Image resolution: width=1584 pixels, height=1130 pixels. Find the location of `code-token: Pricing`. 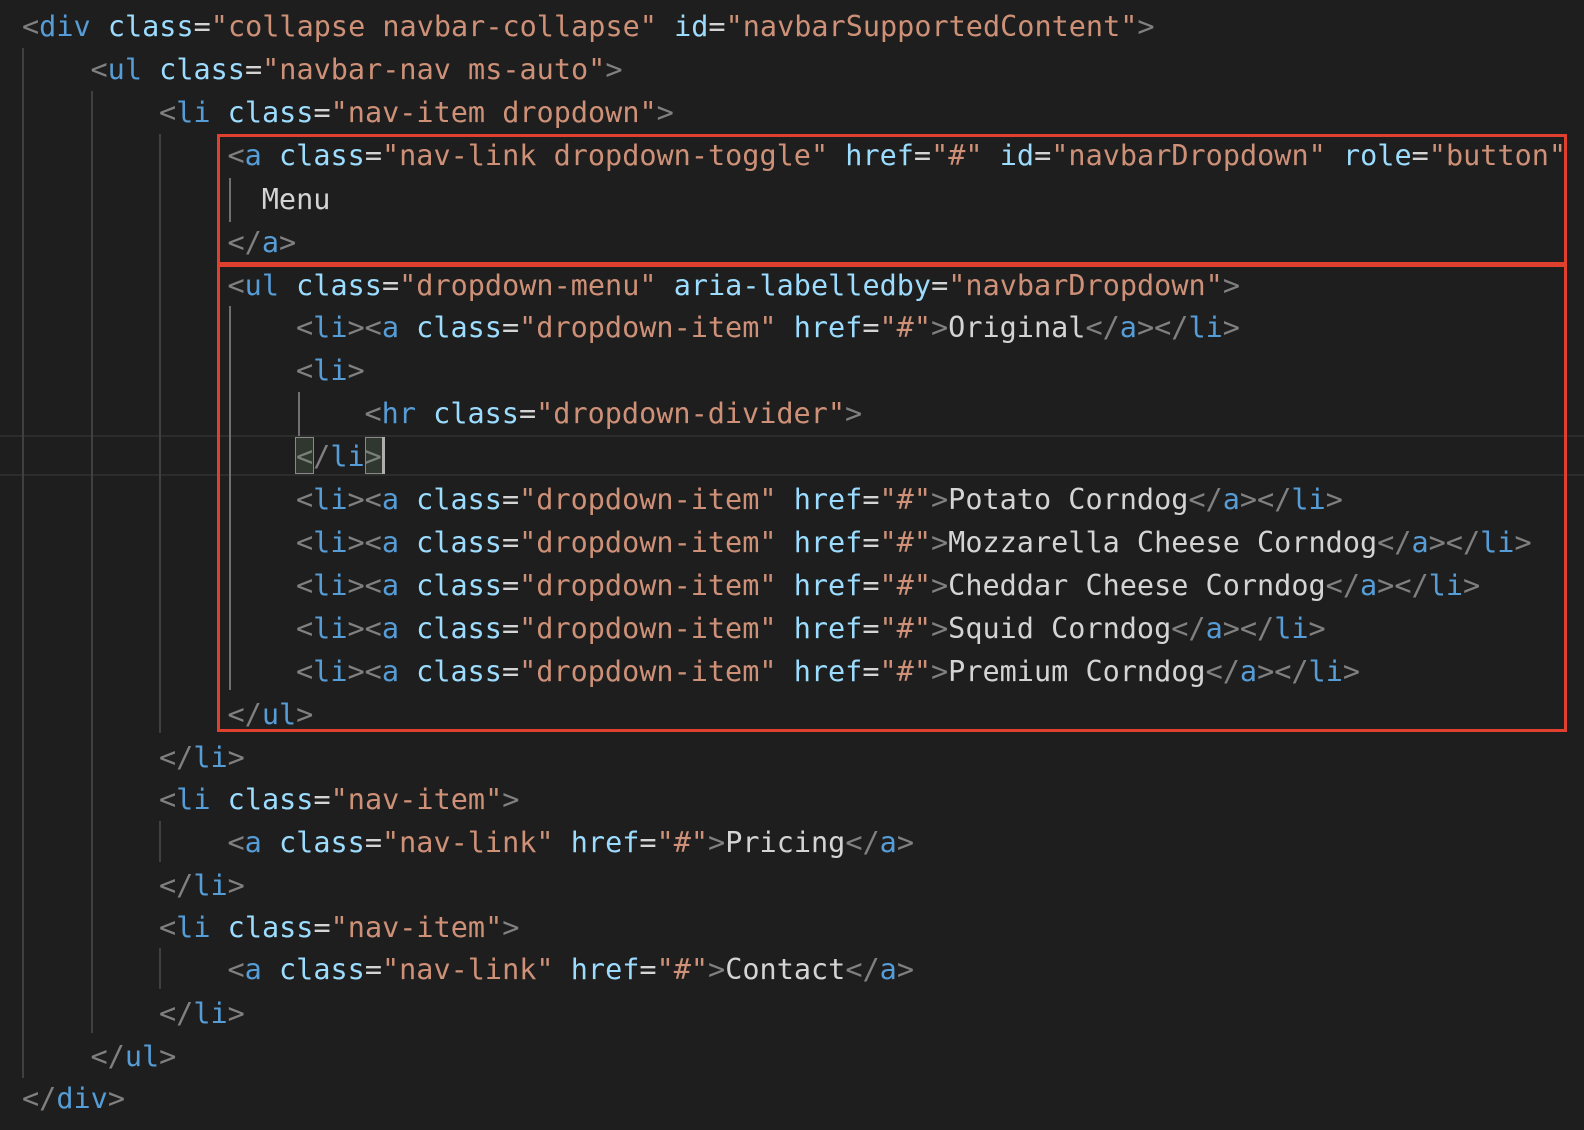

code-token: Pricing is located at coordinates (785, 842).